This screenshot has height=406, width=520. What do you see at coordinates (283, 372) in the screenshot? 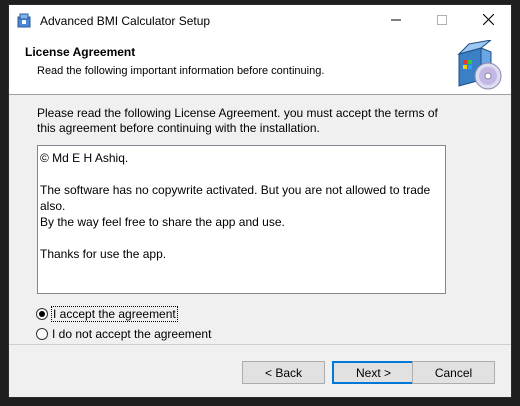
I see `back-button: < Back` at bounding box center [283, 372].